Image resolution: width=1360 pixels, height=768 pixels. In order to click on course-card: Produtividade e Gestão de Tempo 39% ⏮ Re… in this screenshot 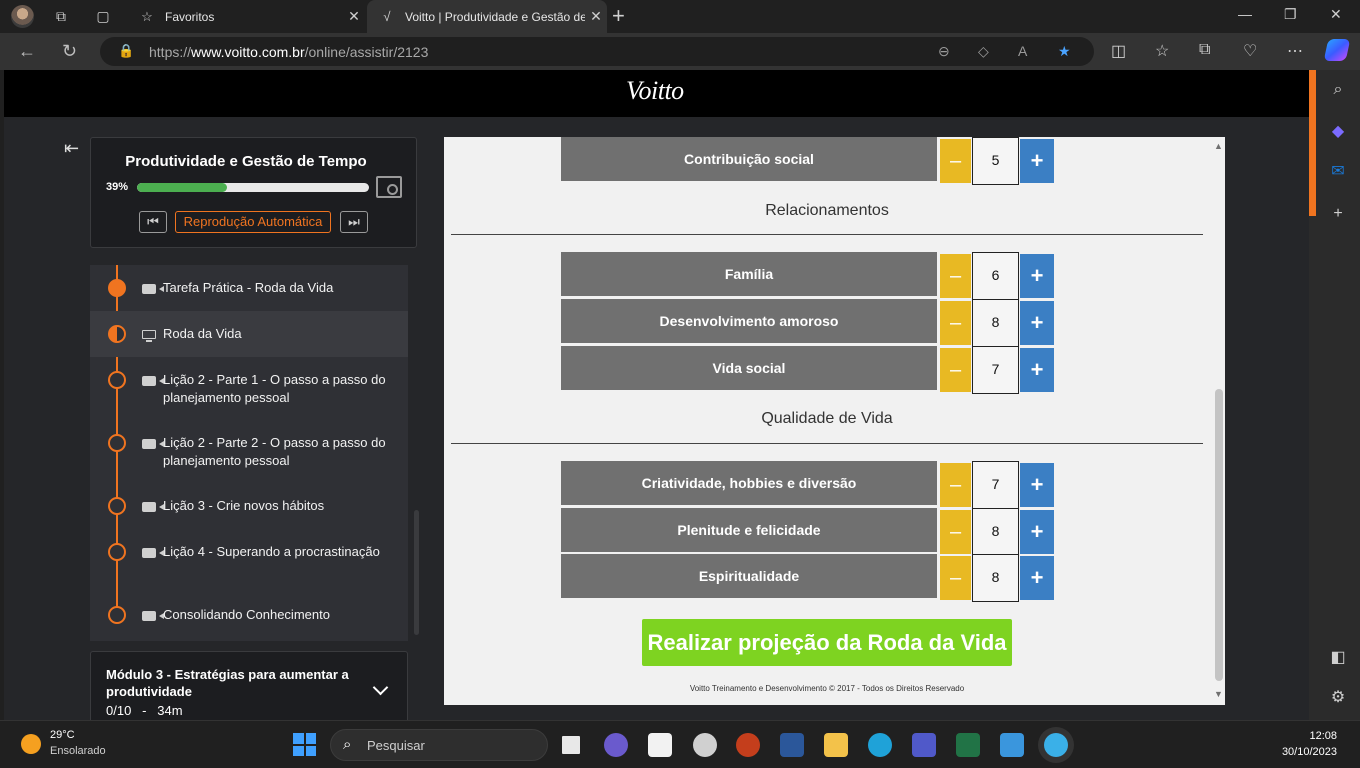, I will do `click(253, 192)`.